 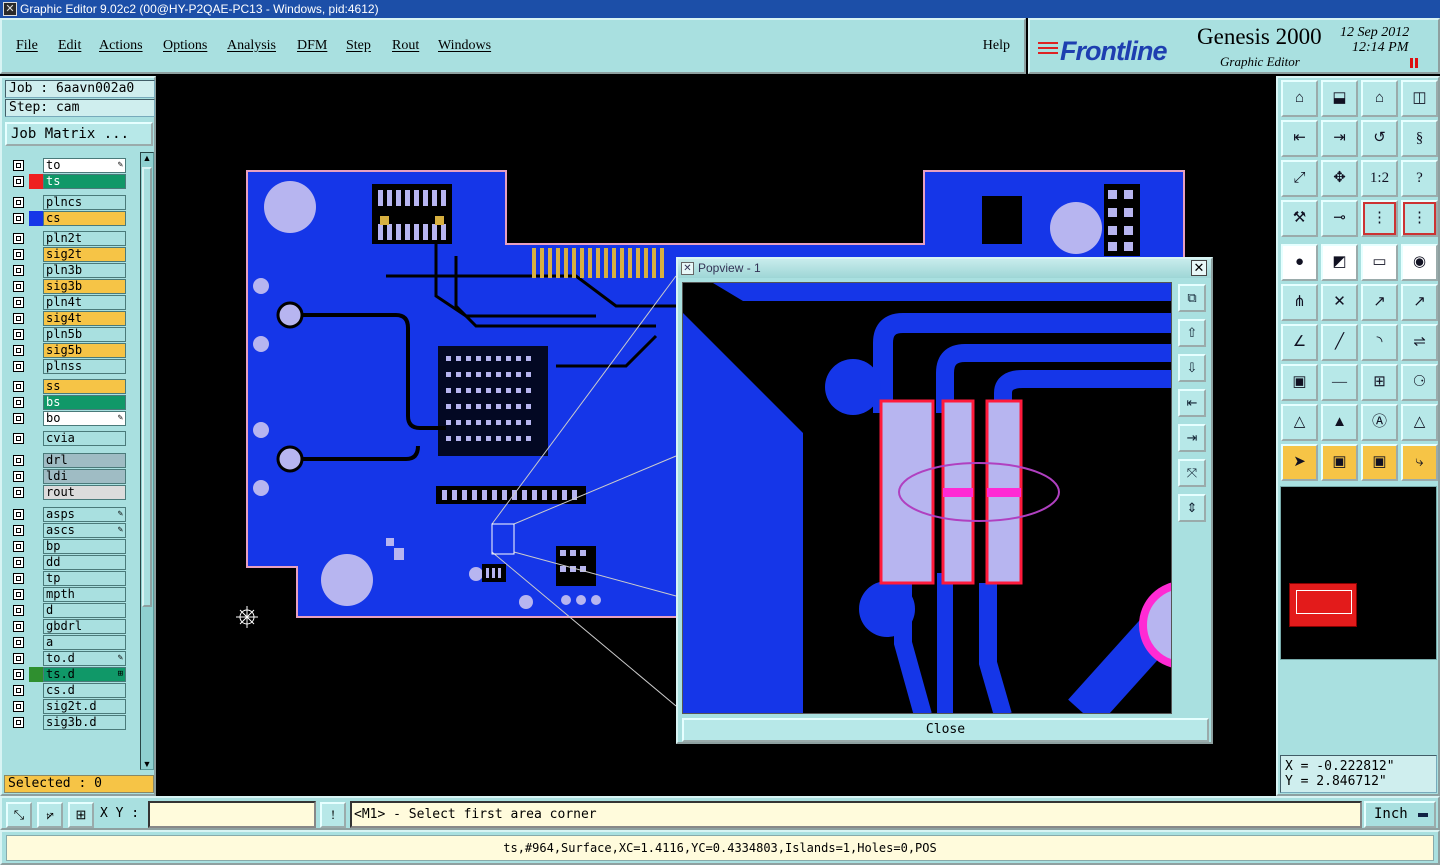 What do you see at coordinates (1379, 98) in the screenshot?
I see `home-icon: ⌂` at bounding box center [1379, 98].